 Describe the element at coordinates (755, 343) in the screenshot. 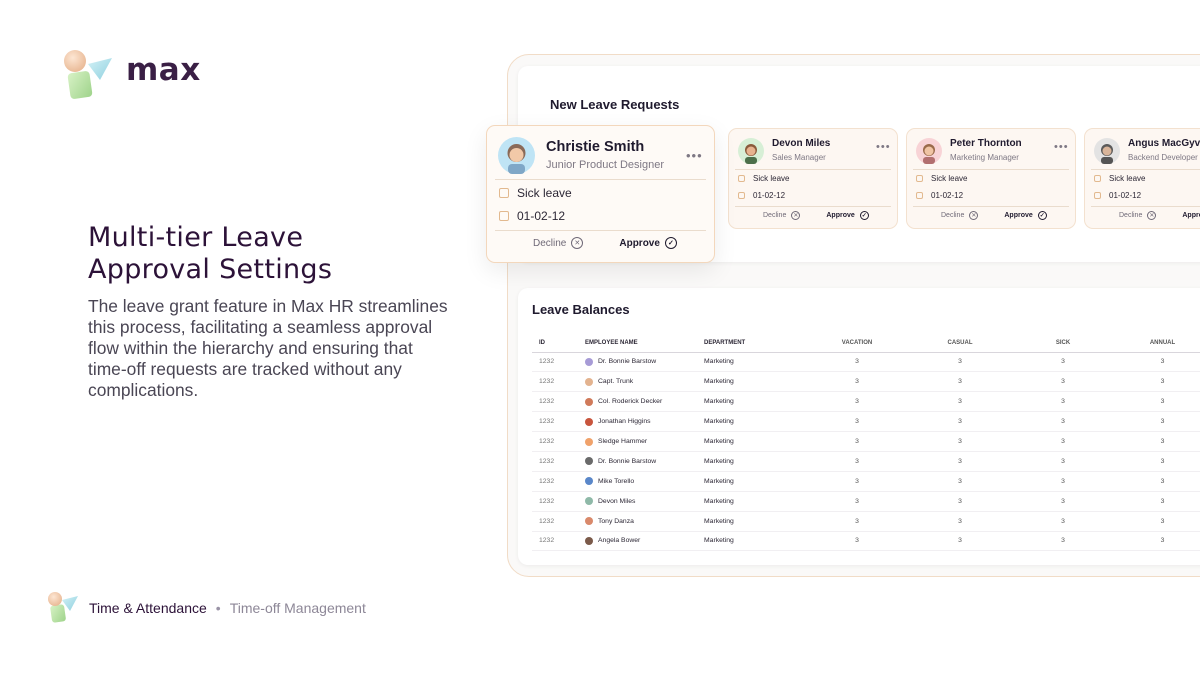

I see `col-department: DEPARTMENT` at that location.